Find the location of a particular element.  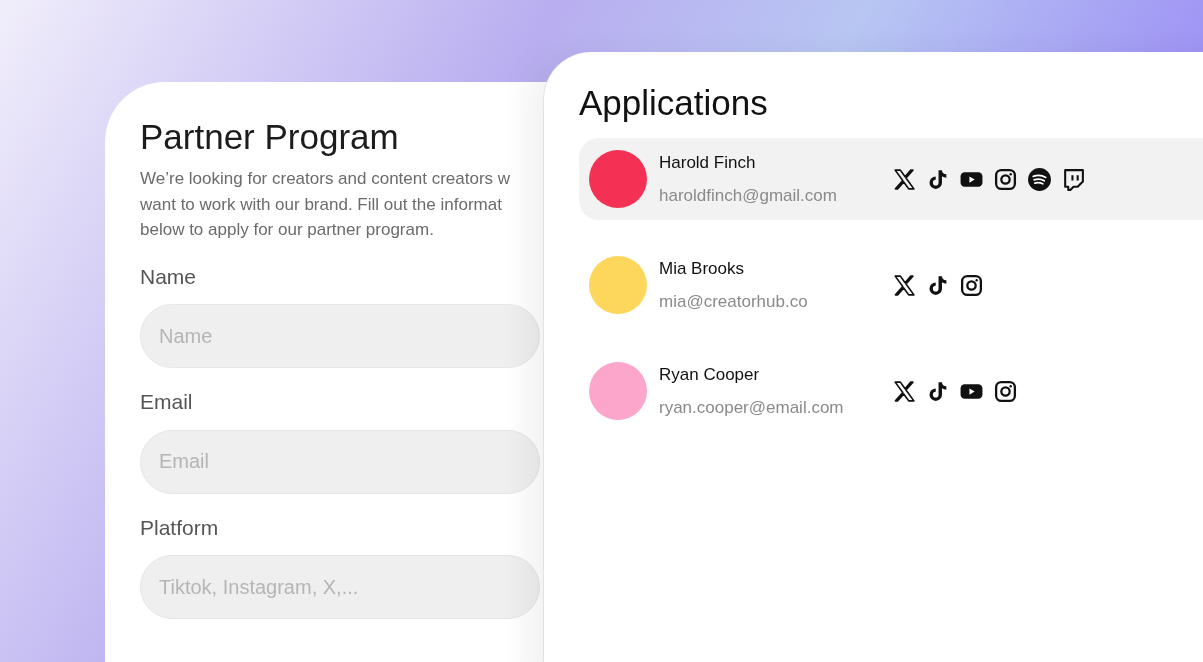

chat-bubble-icon is located at coordinates (1073, 179).